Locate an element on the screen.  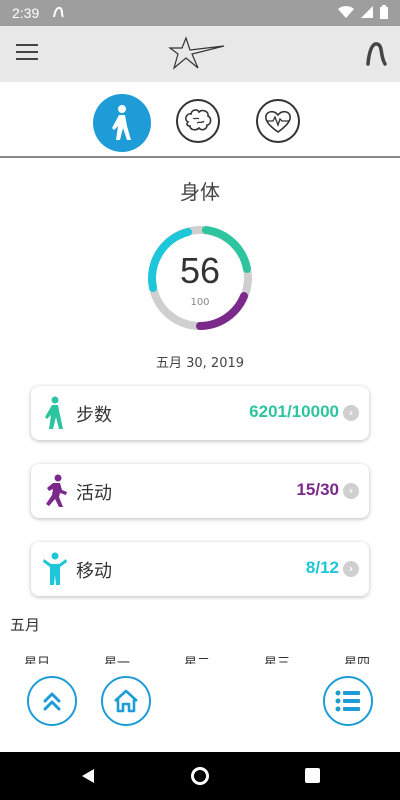
home-nav-icon is located at coordinates (200, 776).